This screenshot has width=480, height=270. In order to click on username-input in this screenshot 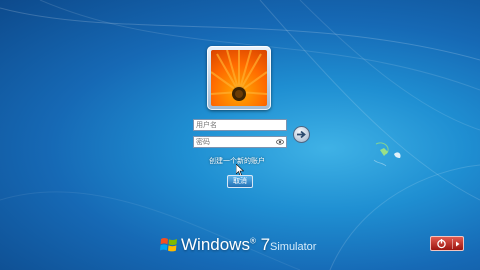, I will do `click(236, 125)`.